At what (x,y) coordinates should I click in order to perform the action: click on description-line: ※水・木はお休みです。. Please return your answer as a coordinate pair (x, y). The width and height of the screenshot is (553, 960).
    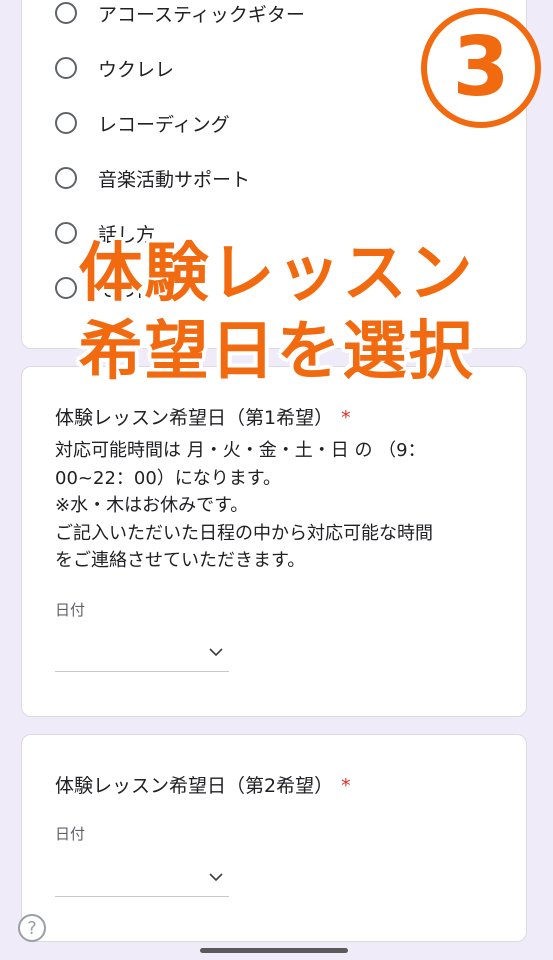
    Looking at the image, I should click on (152, 505).